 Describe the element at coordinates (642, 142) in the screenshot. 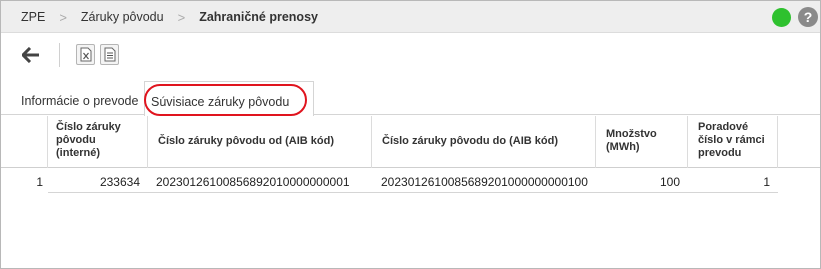

I see `column-header-quantity: Množstvo (MWh)` at that location.